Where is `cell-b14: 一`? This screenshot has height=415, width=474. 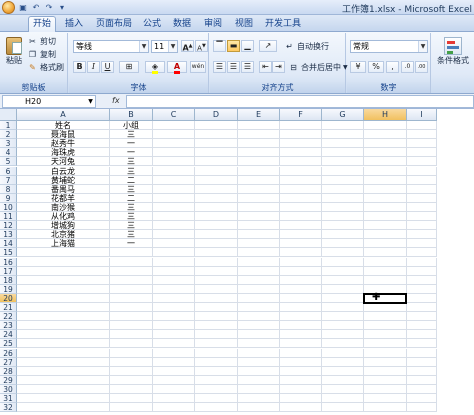
cell-b14: 一 is located at coordinates (131, 244).